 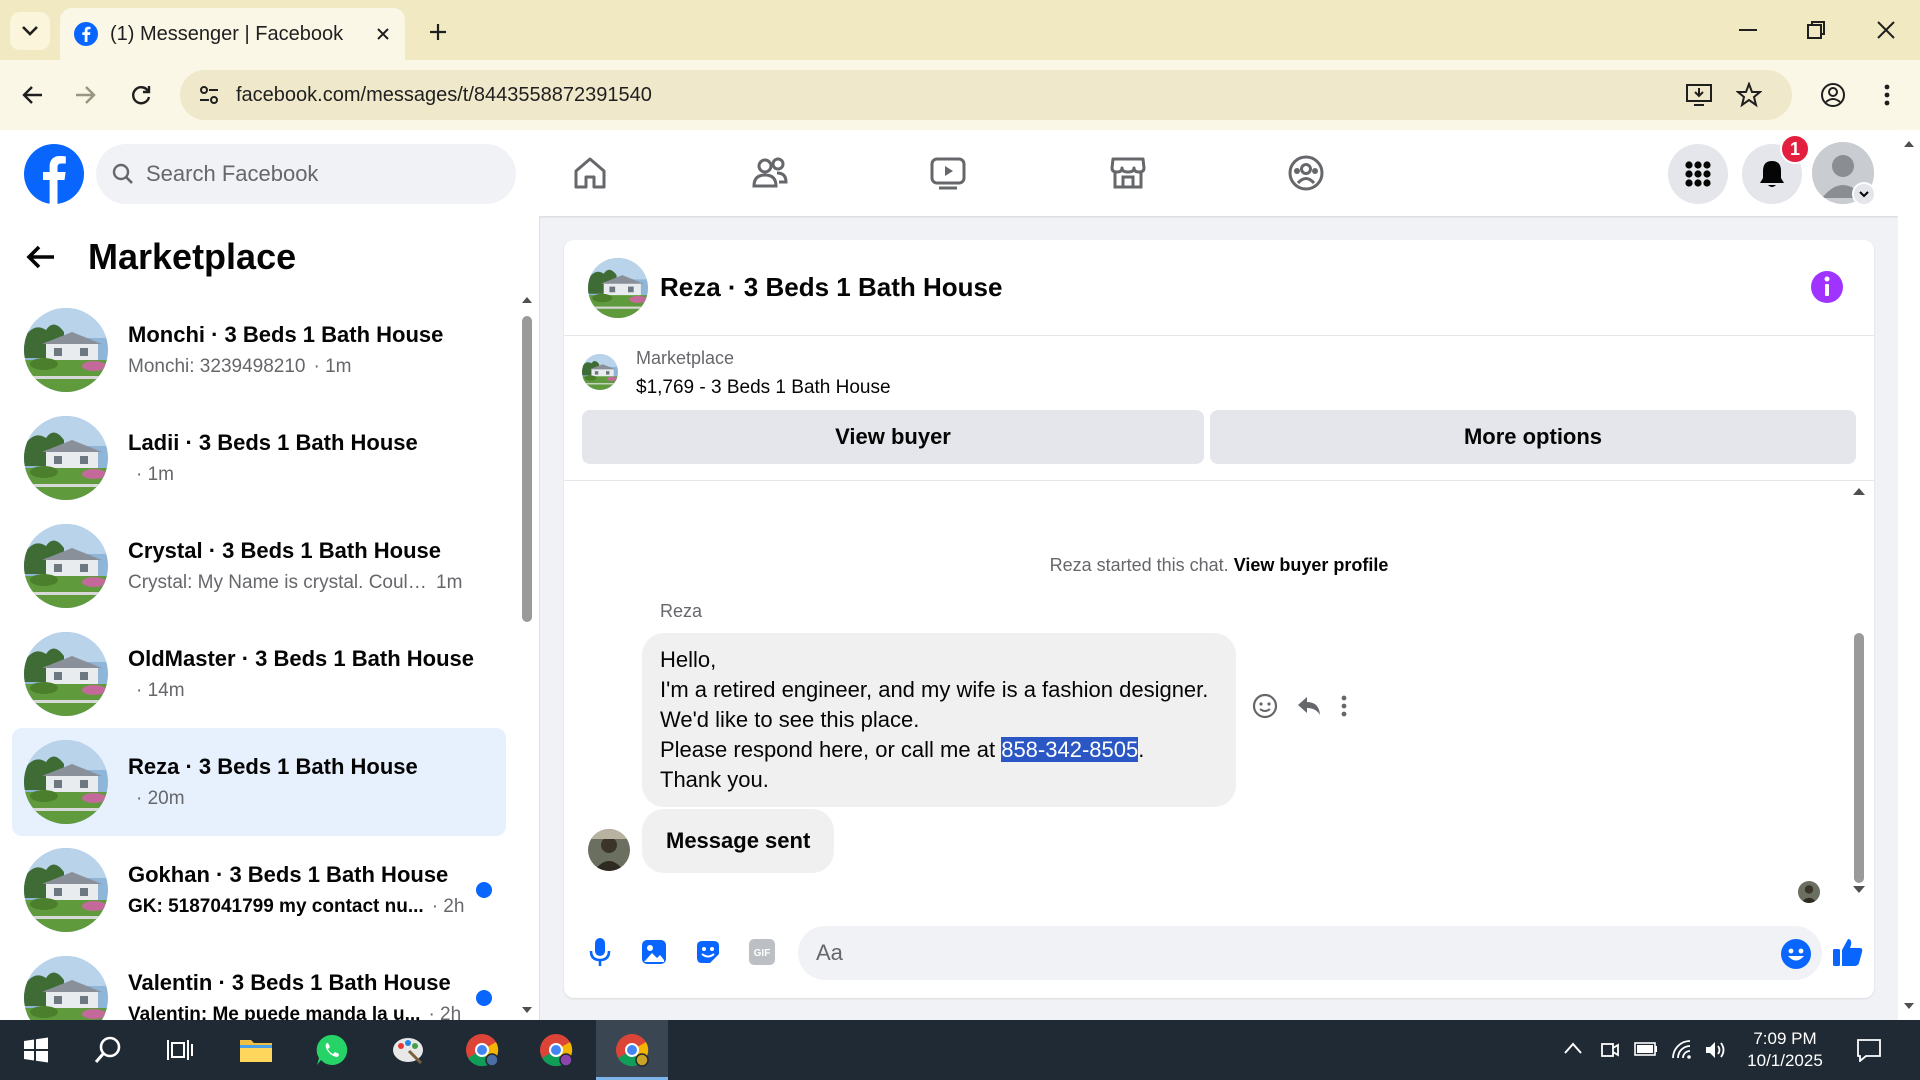 I want to click on sender-avatar, so click(x=609, y=850).